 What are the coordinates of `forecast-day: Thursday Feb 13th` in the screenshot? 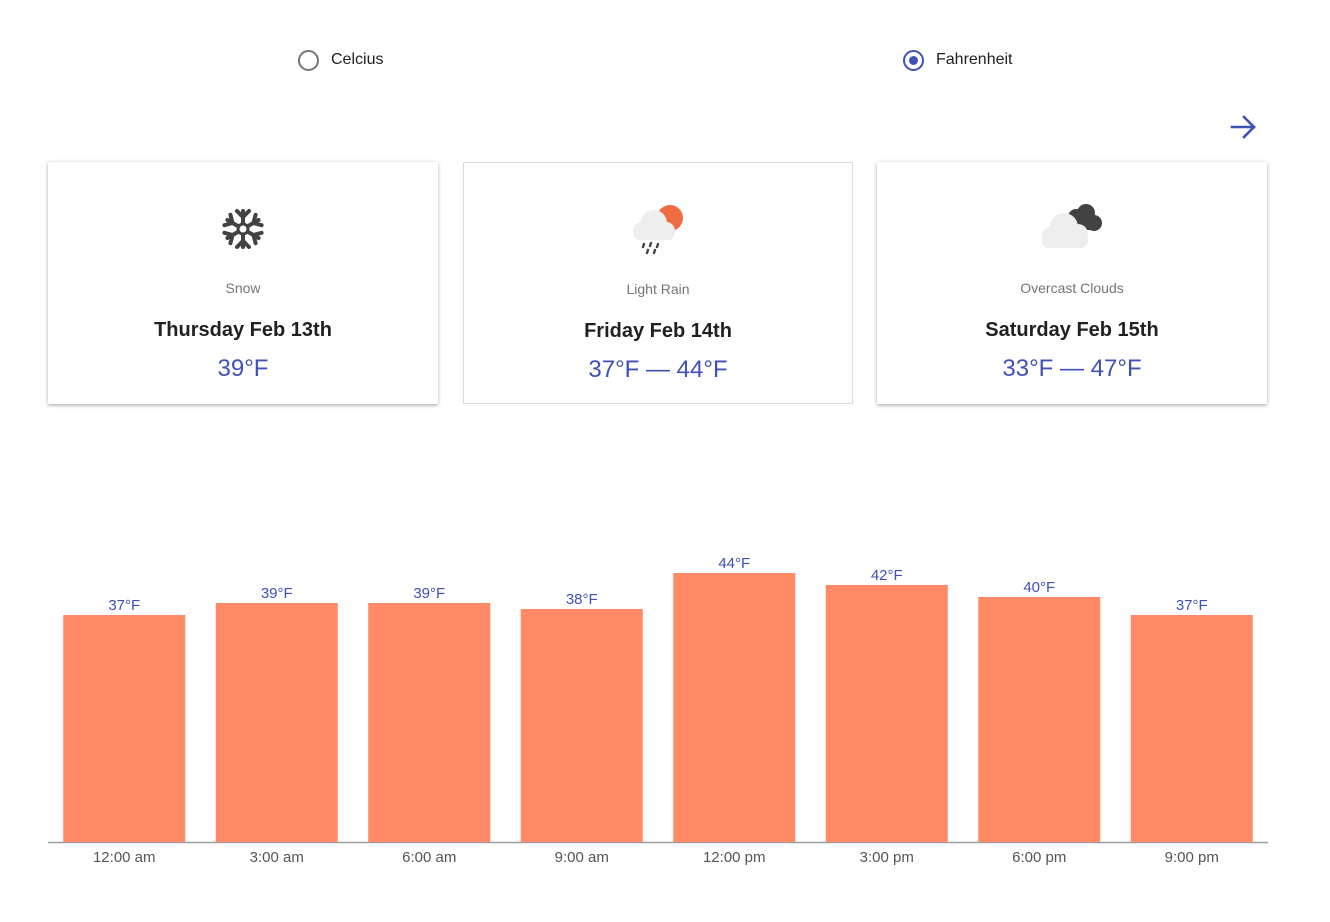 It's located at (243, 330).